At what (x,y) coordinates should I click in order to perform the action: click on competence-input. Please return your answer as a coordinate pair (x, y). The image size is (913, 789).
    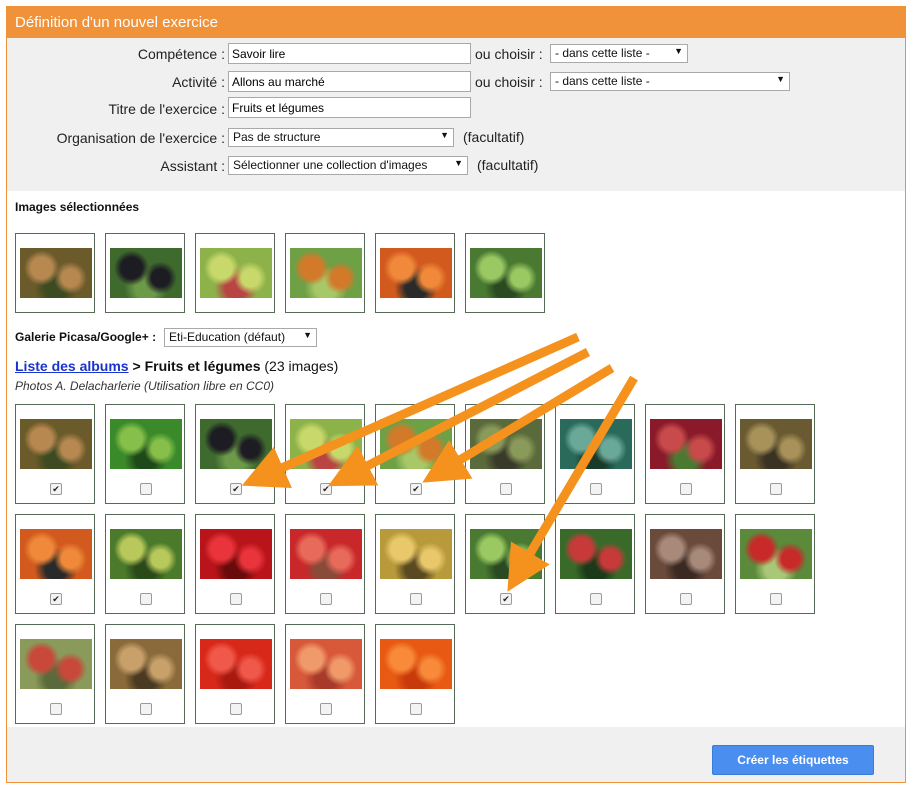
    Looking at the image, I should click on (349, 53).